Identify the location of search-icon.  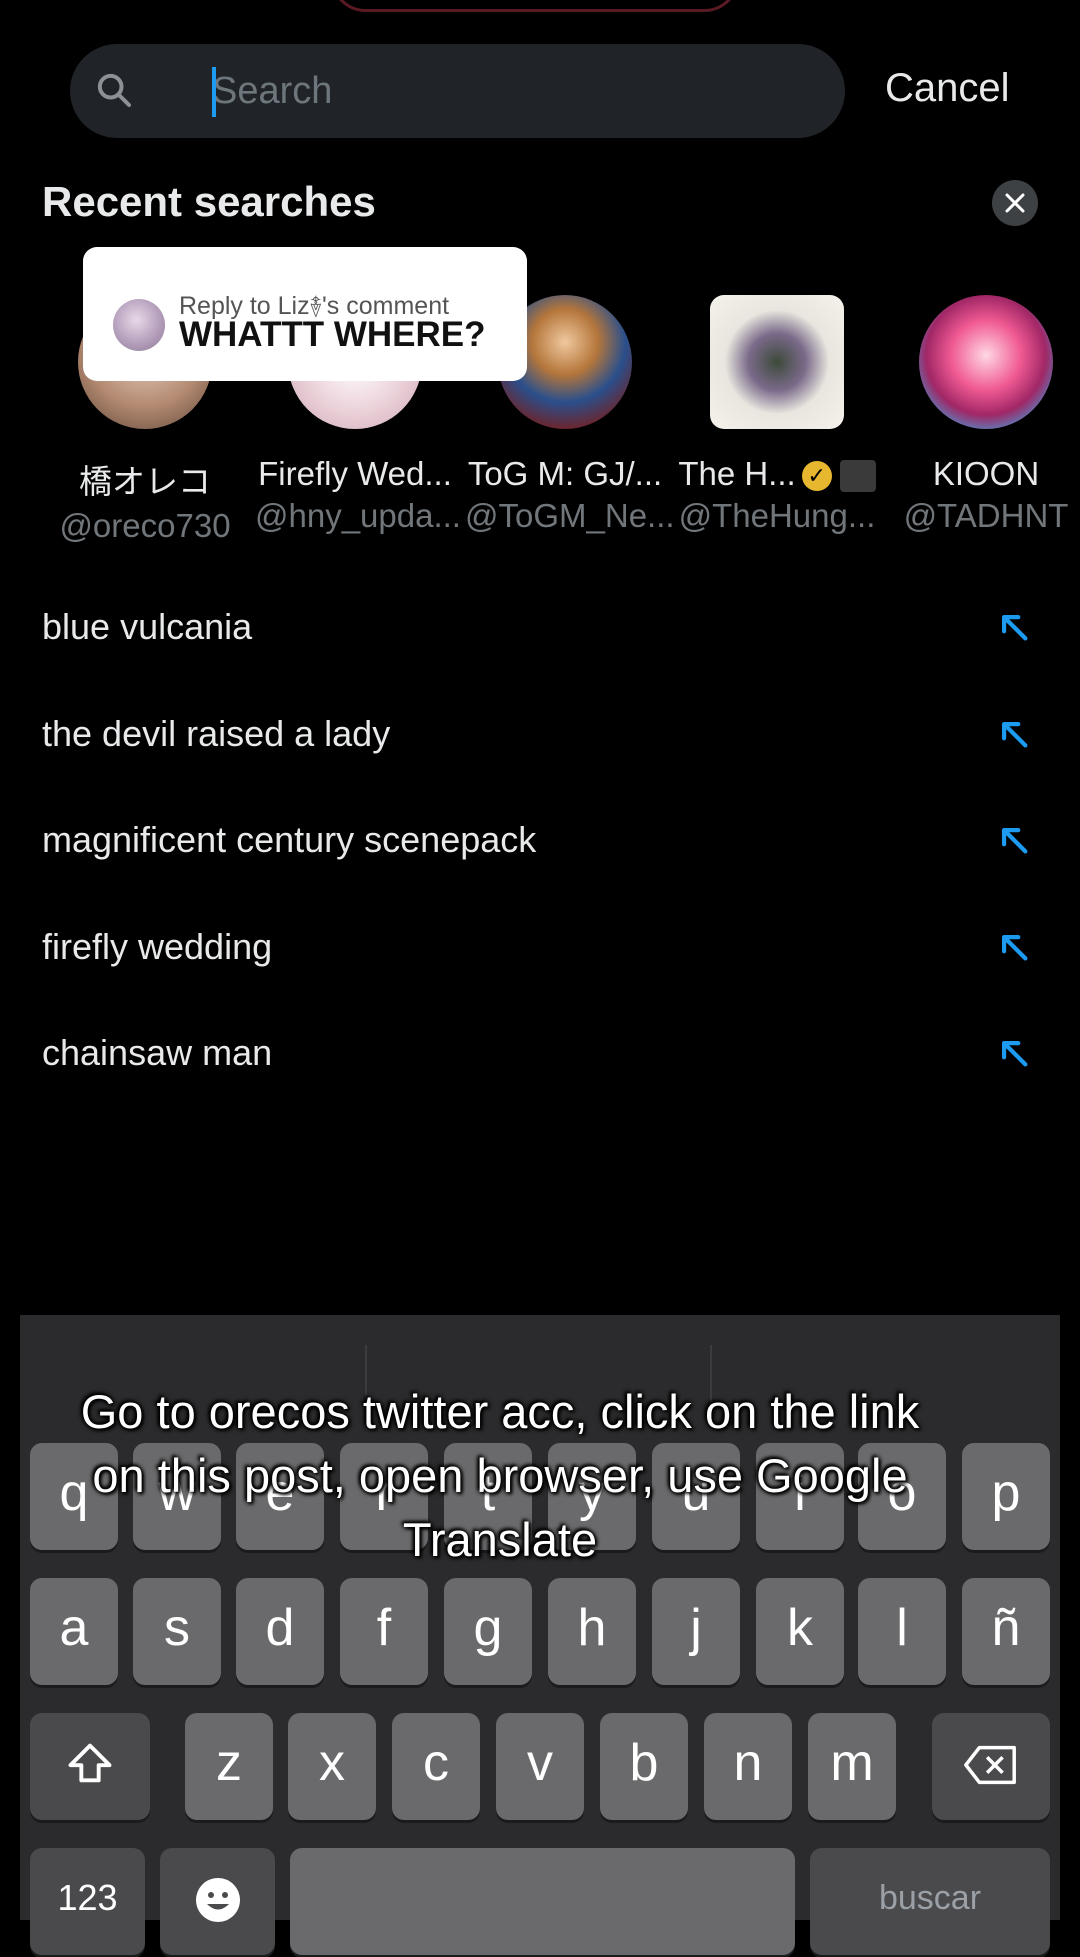
(114, 90).